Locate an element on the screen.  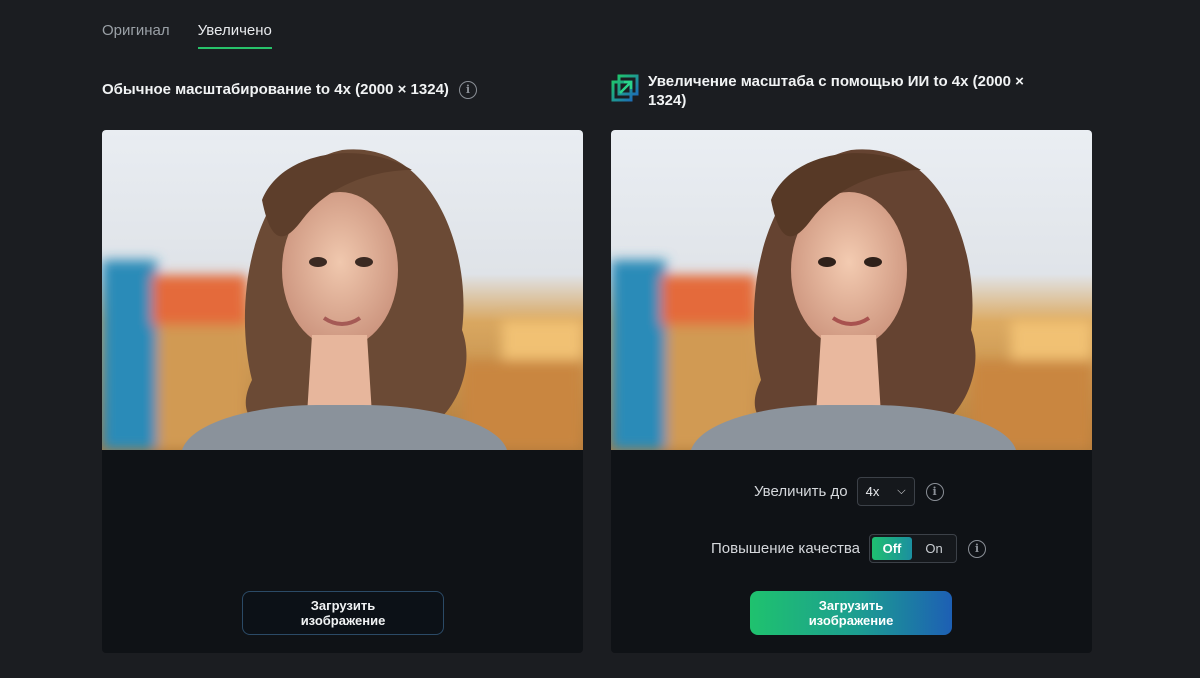
chevron-down-icon: ⌵ is located at coordinates (901, 491).